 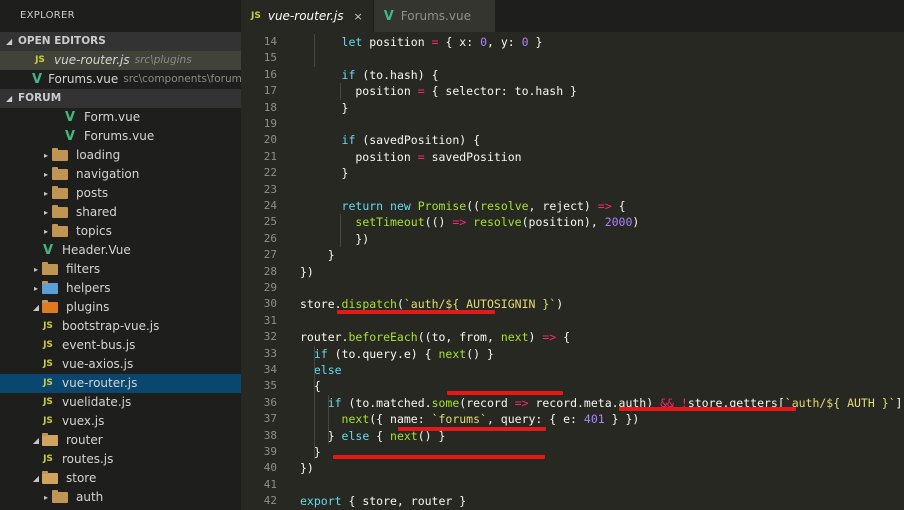 What do you see at coordinates (120, 421) in the screenshot?
I see `tree-item-vuex-js: JS vuex.js` at bounding box center [120, 421].